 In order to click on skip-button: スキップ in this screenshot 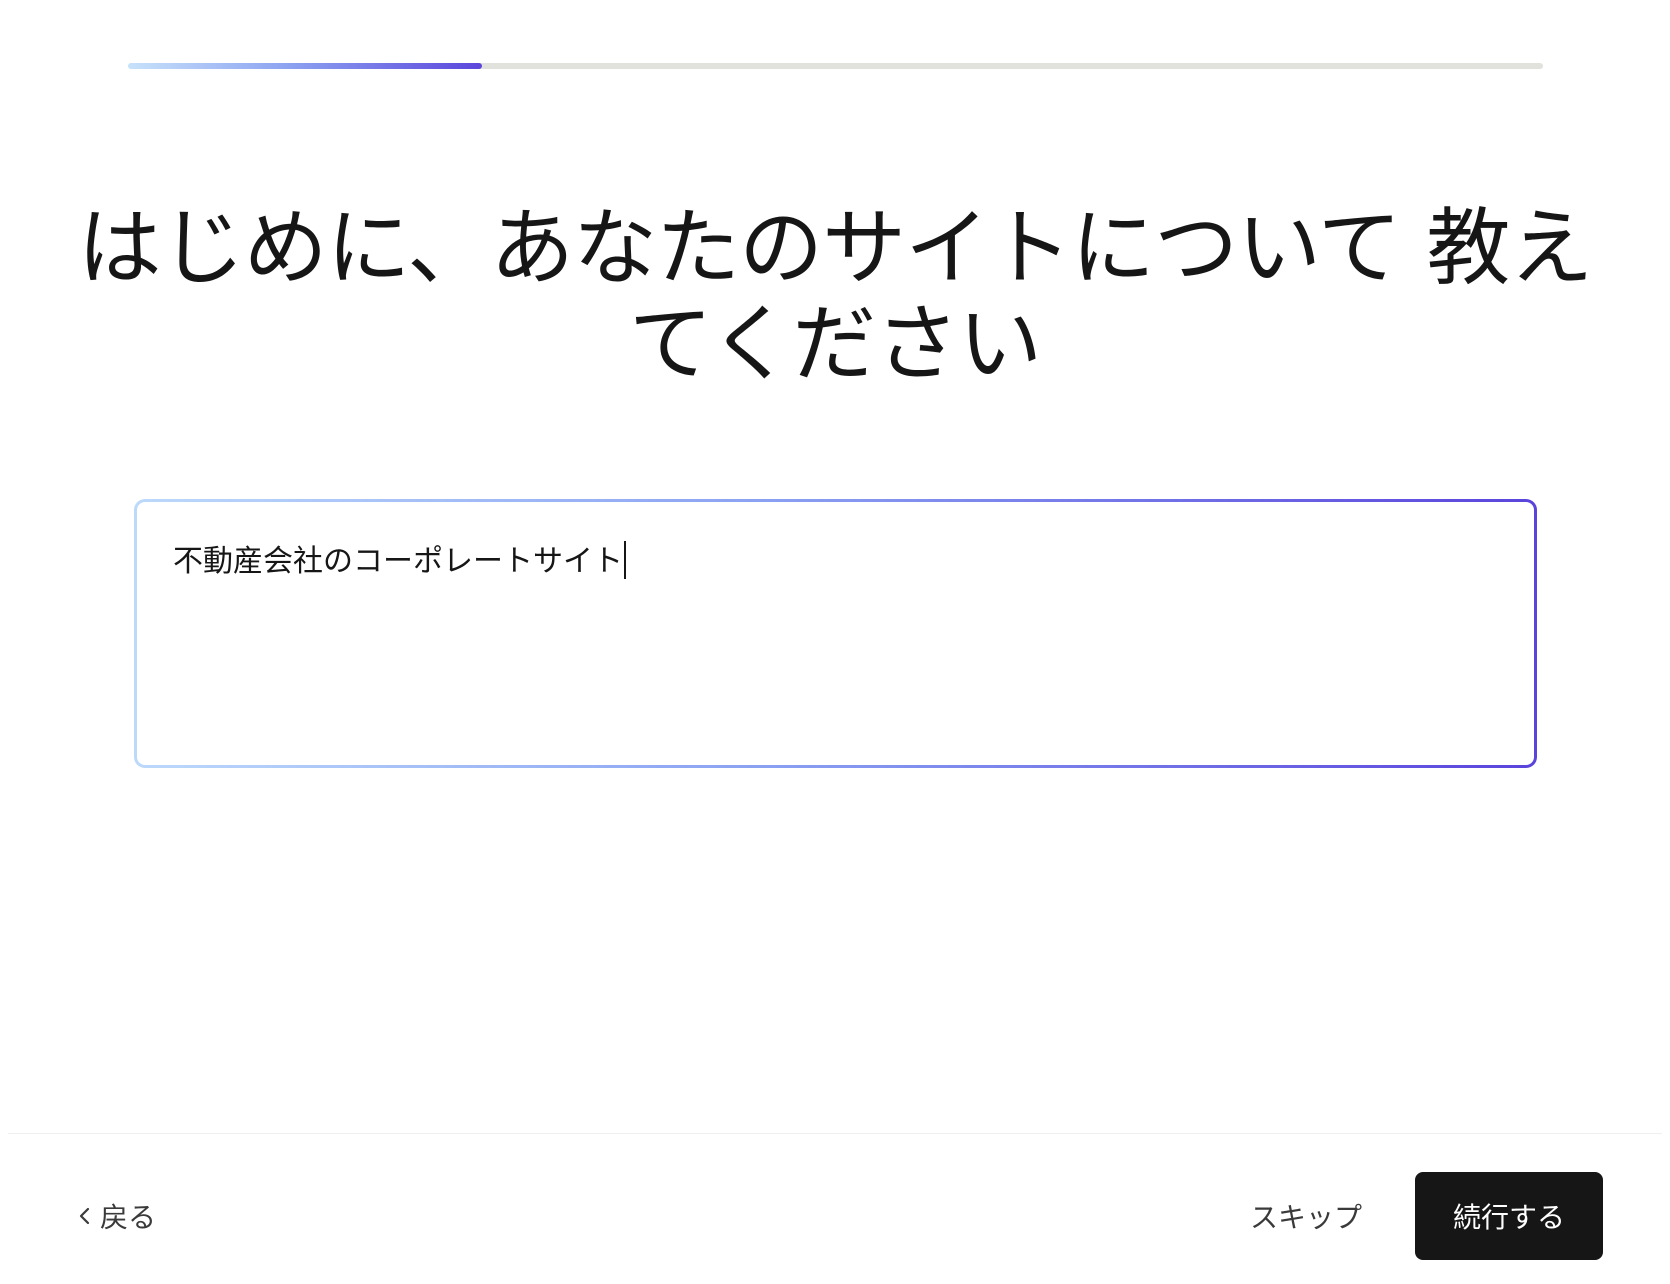, I will do `click(1306, 1216)`.